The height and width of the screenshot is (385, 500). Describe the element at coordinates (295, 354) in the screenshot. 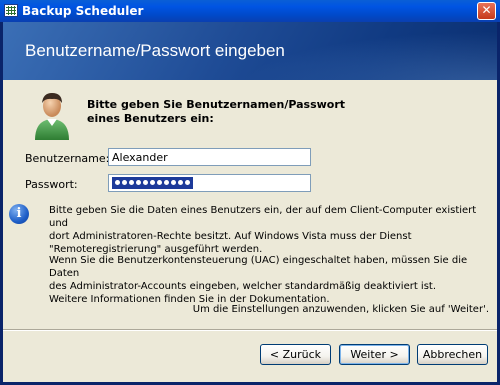

I see `back-button: < Zurück` at that location.